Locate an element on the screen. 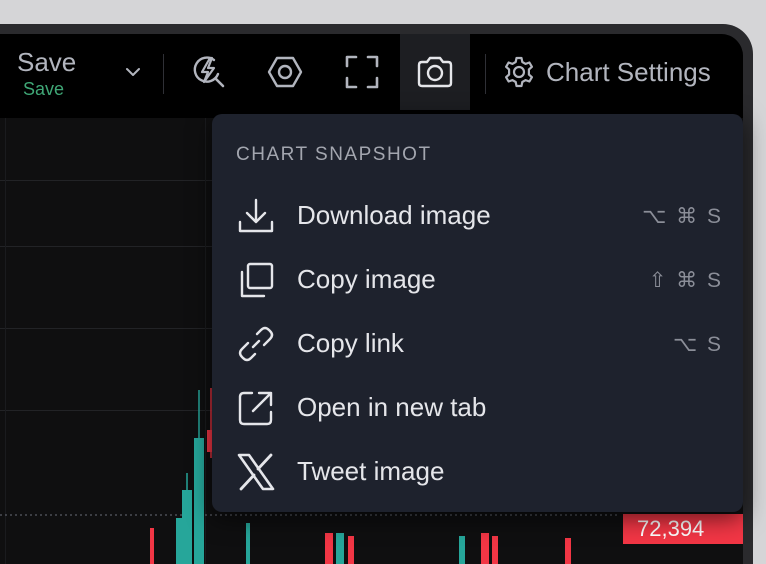 This screenshot has height=564, width=766. download-icon is located at coordinates (256, 215).